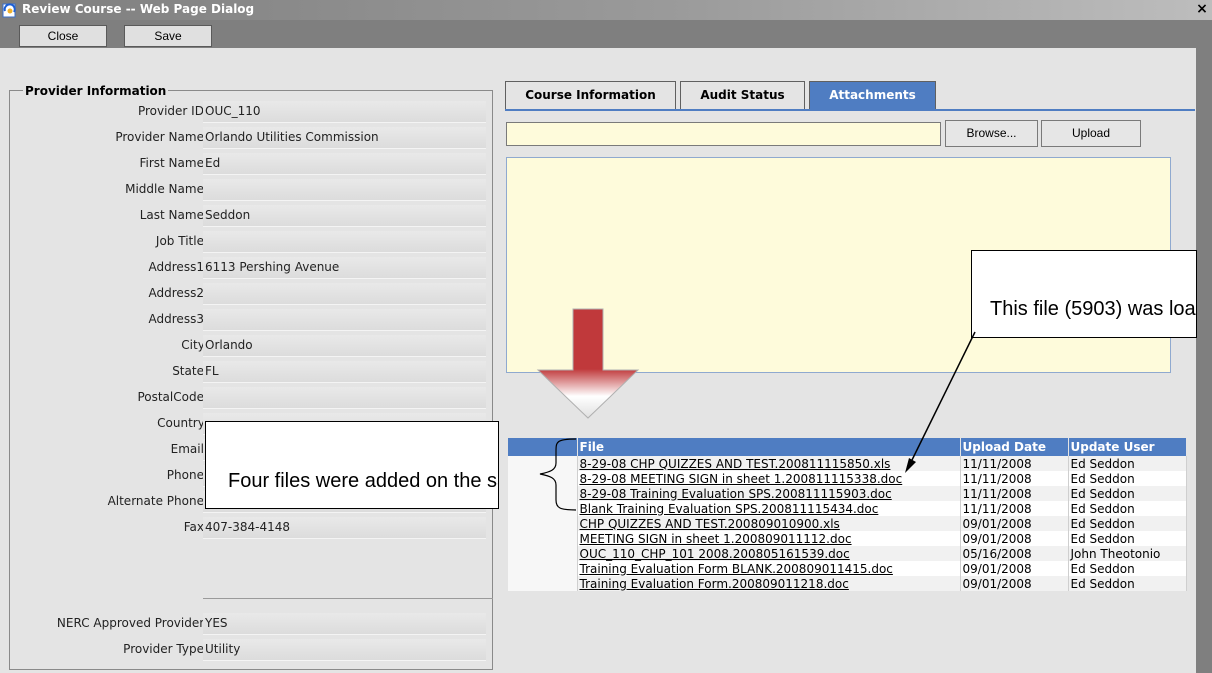 The image size is (1212, 673). Describe the element at coordinates (344, 528) in the screenshot. I see `fax-value: 407-384-4148` at that location.